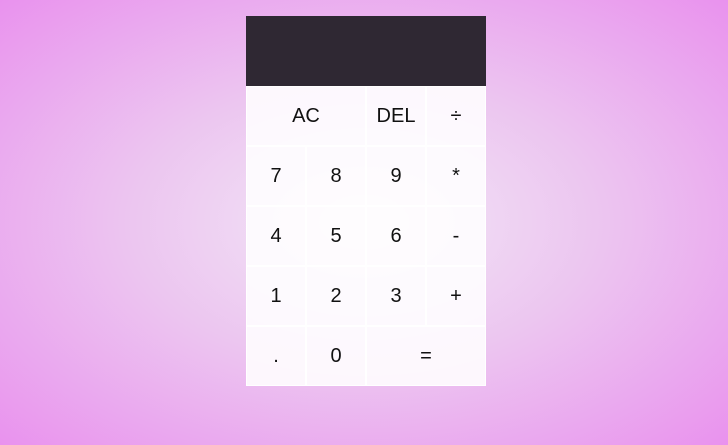 This screenshot has width=728, height=445. Describe the element at coordinates (276, 356) in the screenshot. I see `decimal-point-button: .` at that location.